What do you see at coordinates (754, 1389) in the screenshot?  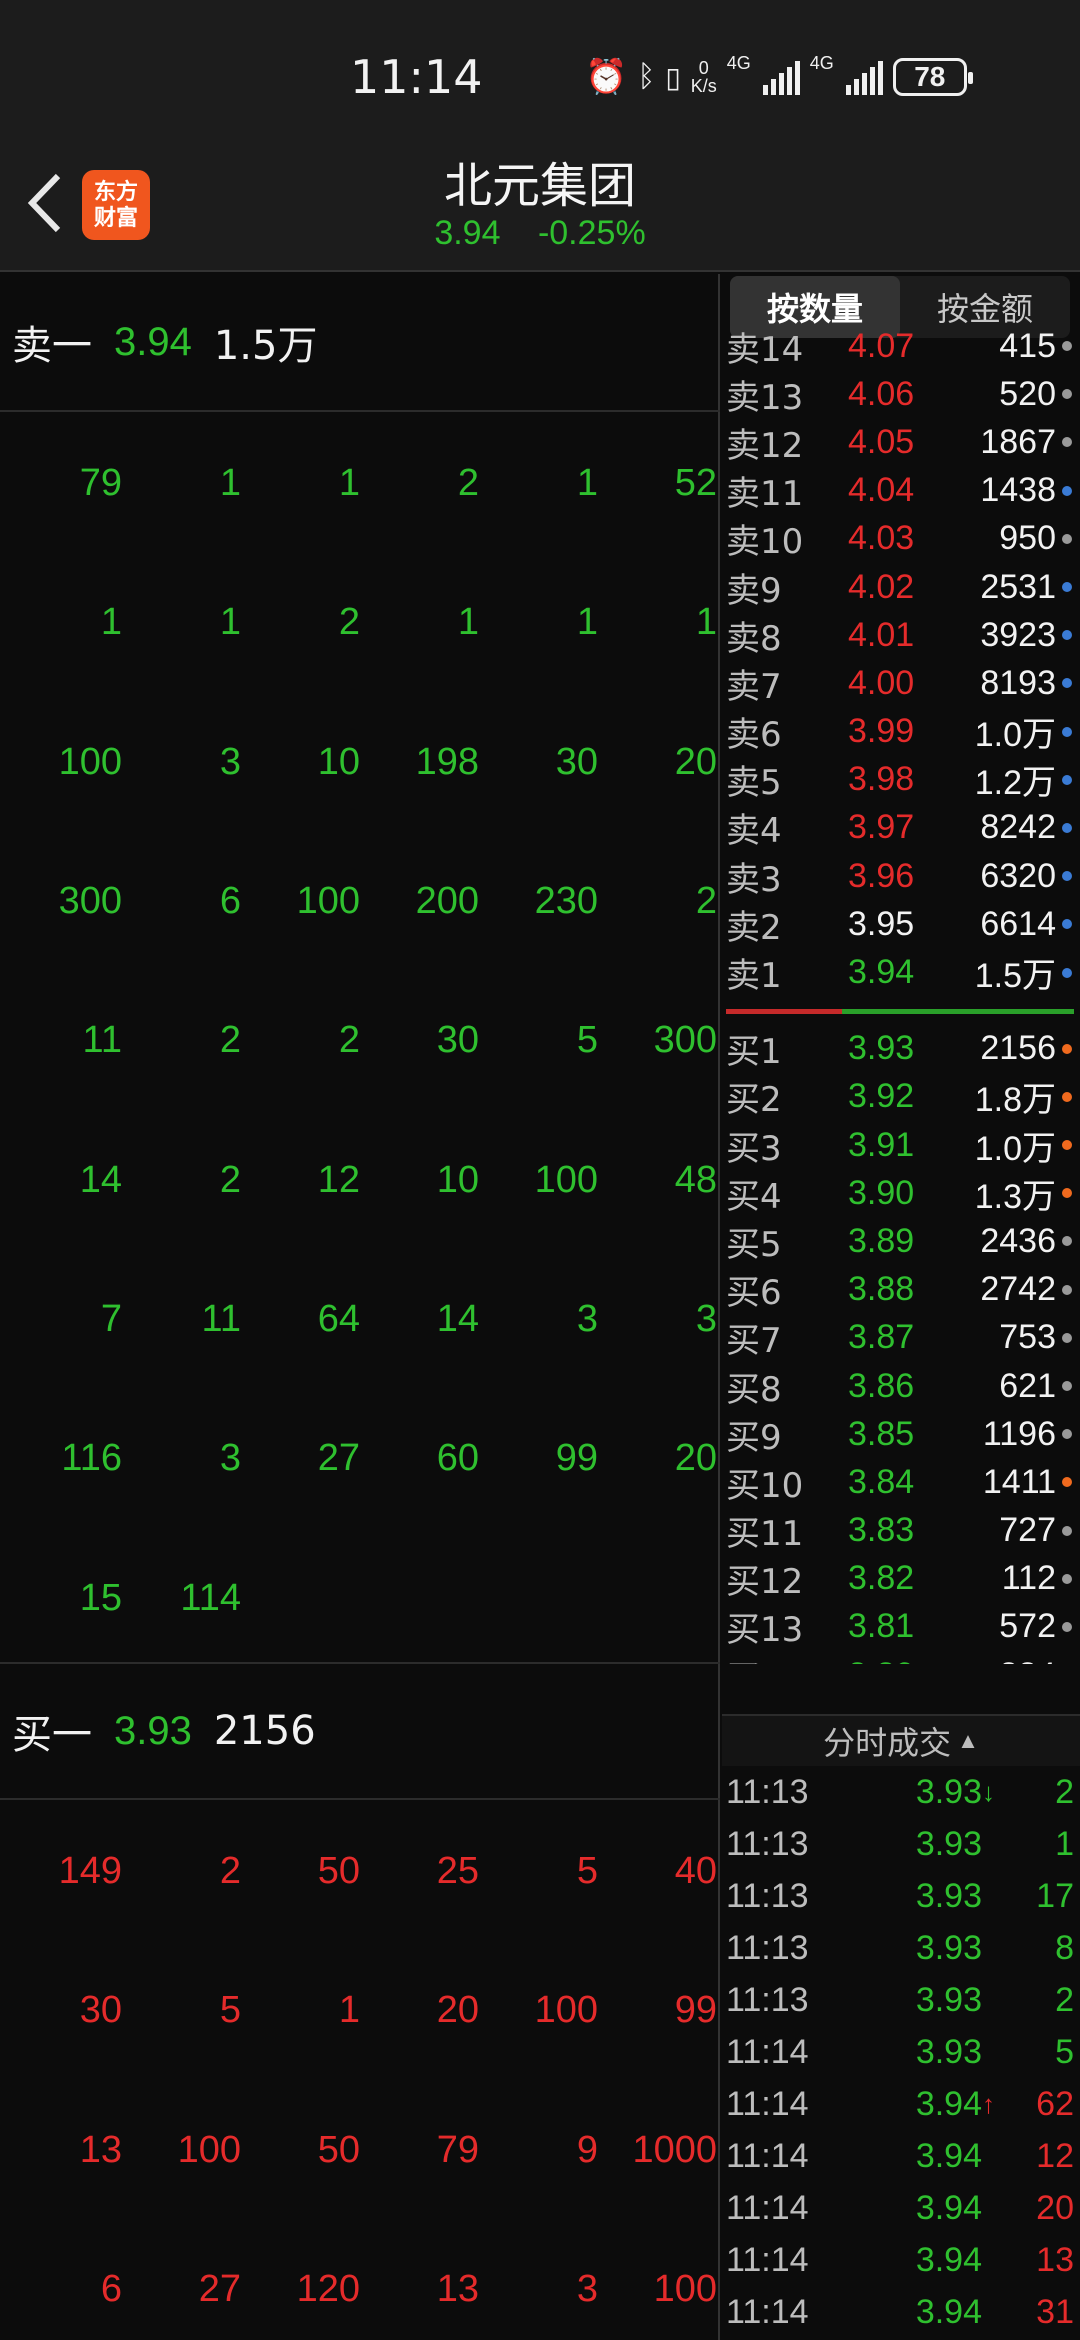 I see `level-label: 买8` at bounding box center [754, 1389].